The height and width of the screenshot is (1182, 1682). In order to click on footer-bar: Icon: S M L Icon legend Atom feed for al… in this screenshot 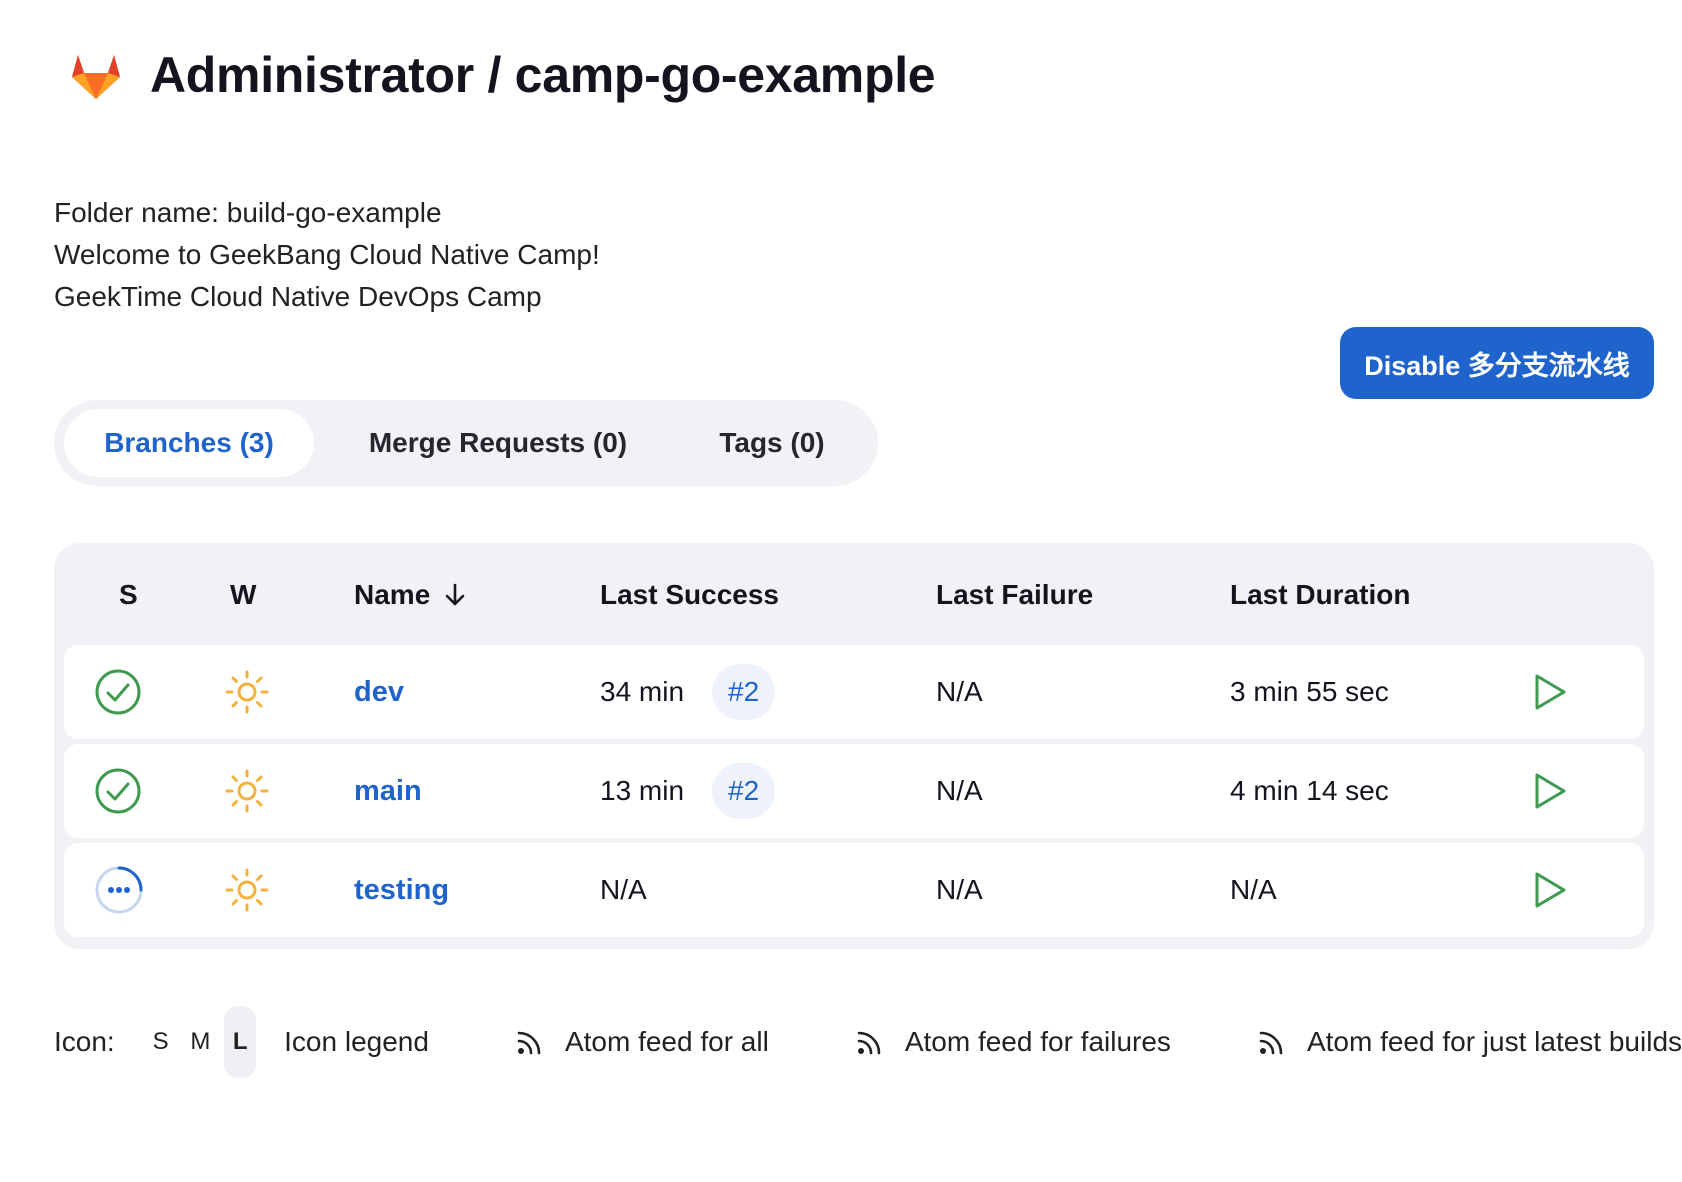, I will do `click(868, 1042)`.